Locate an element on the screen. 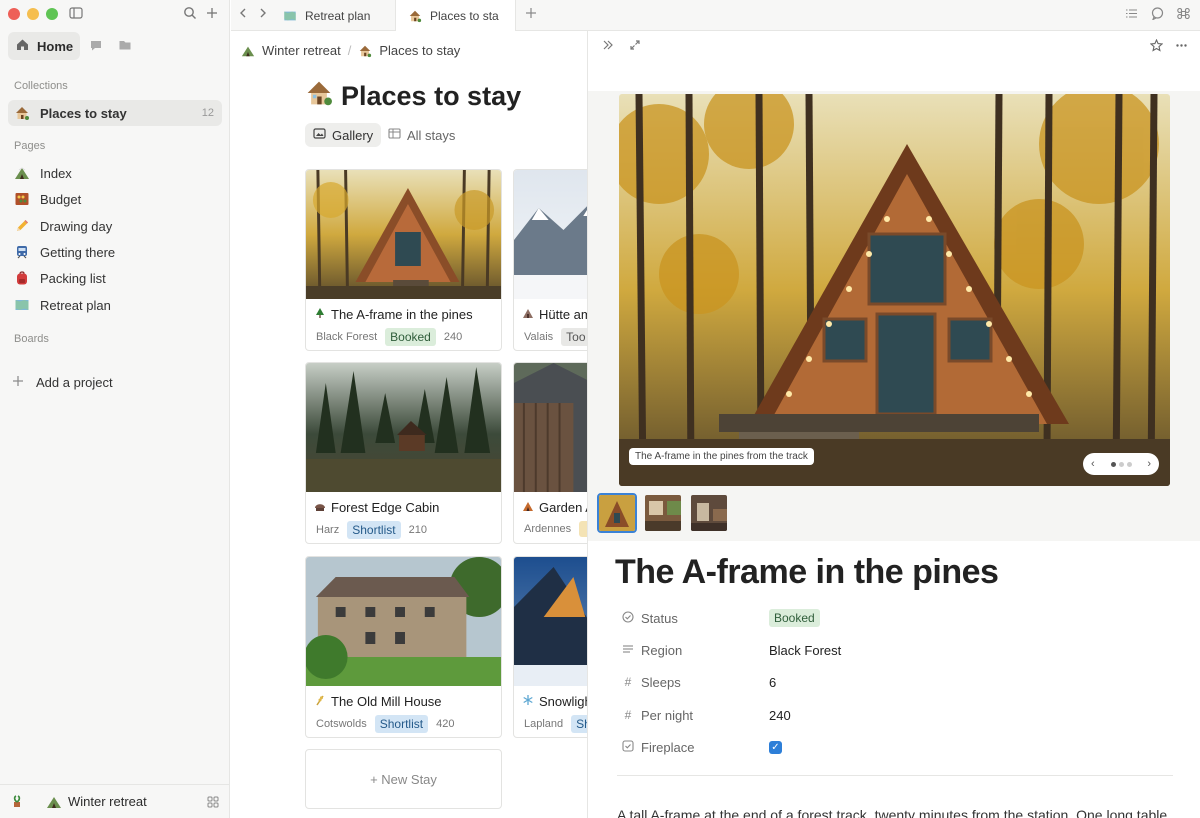 This screenshot has width=1200, height=818. card-region: Ardennes is located at coordinates (548, 529).